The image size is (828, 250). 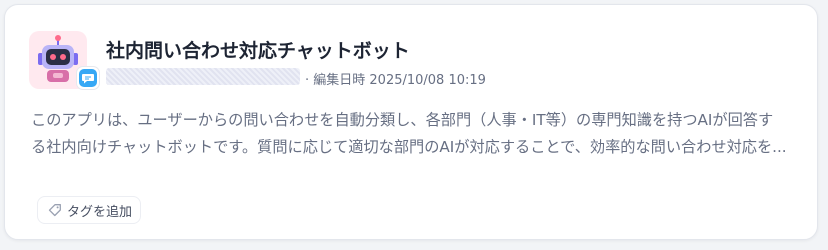 What do you see at coordinates (100, 212) in the screenshot?
I see `add-tag-label: タグを追加` at bounding box center [100, 212].